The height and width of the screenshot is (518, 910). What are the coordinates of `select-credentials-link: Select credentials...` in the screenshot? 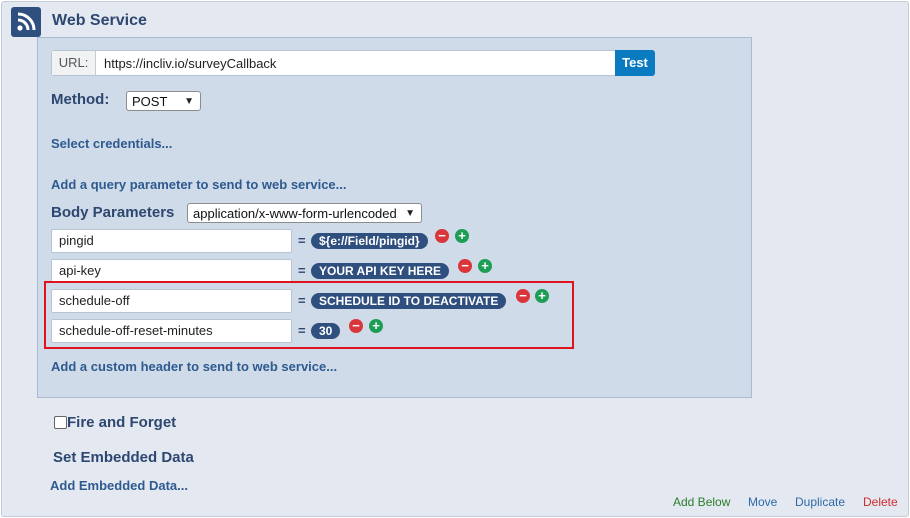 It's located at (111, 143).